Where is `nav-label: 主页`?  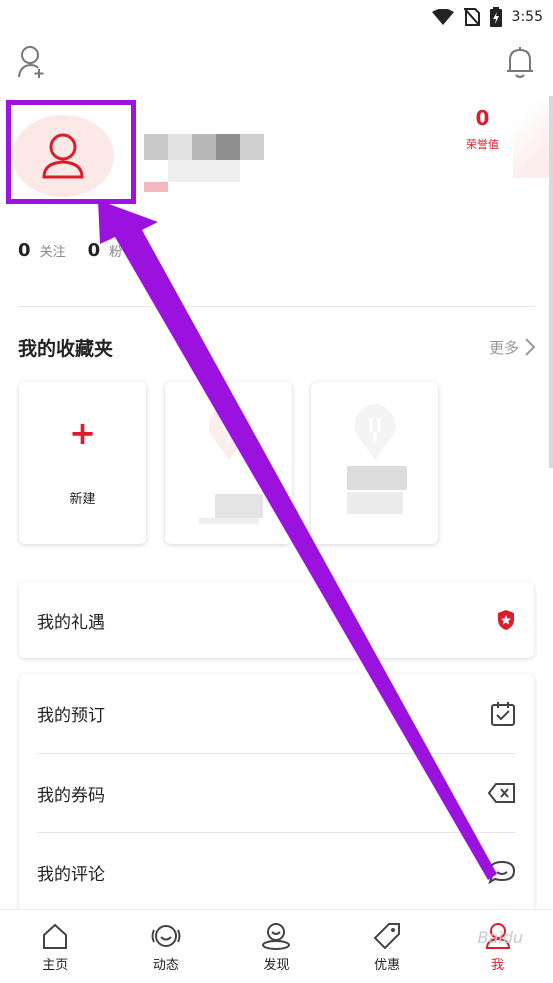 nav-label: 主页 is located at coordinates (55, 965).